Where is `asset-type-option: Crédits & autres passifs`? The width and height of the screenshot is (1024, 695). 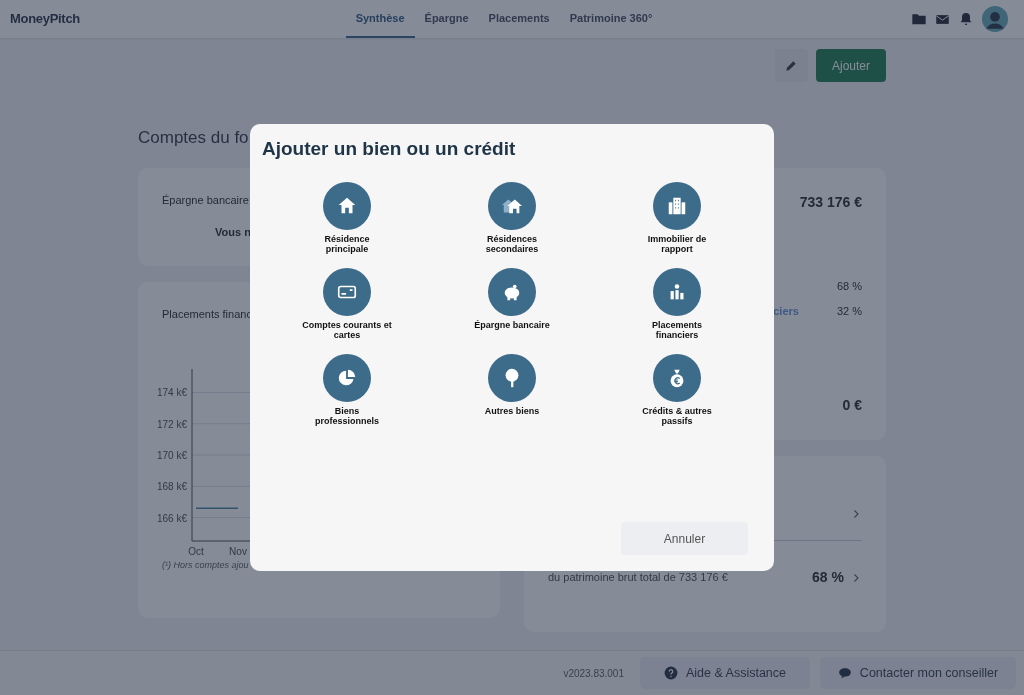 asset-type-option: Crédits & autres passifs is located at coordinates (677, 389).